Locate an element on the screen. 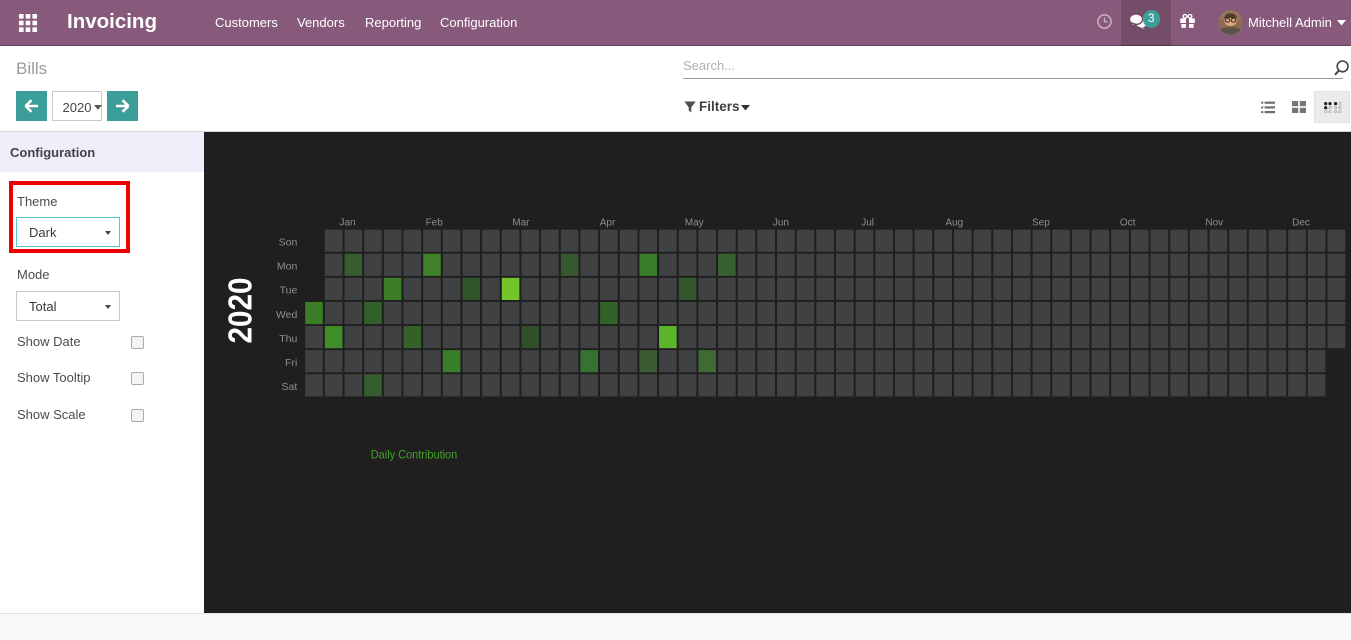  svg-text: Jul is located at coordinates (867, 223).